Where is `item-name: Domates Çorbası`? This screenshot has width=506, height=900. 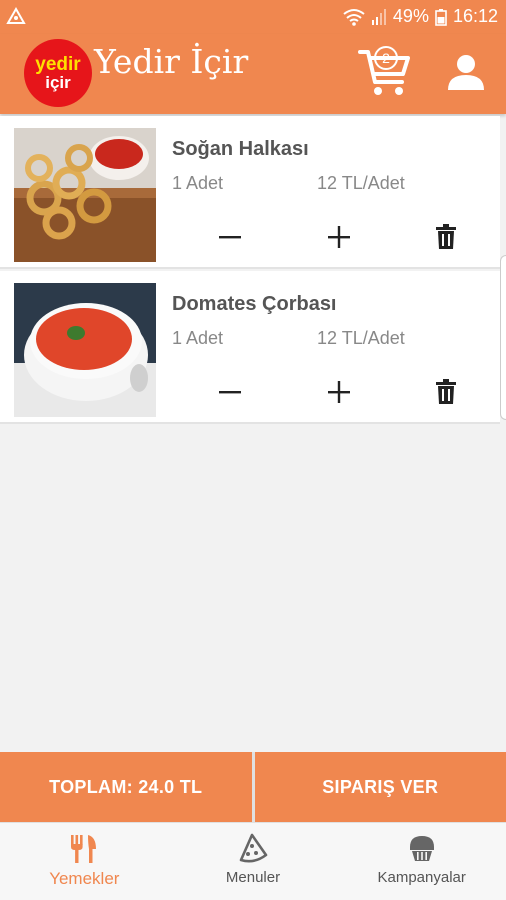
item-name: Domates Çorbası is located at coordinates (254, 304).